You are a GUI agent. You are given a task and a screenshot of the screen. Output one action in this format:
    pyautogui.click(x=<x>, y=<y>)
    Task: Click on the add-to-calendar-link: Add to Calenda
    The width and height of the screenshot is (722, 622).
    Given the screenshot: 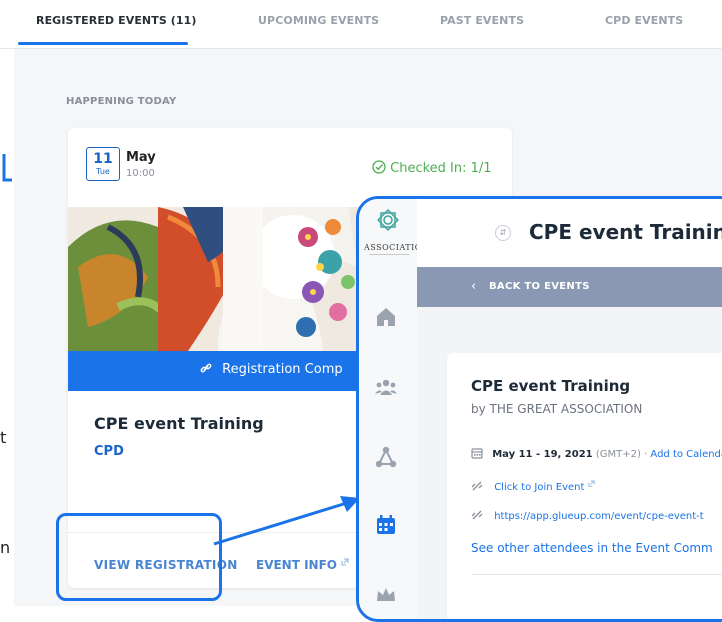 What is the action you would take?
    pyautogui.click(x=686, y=454)
    